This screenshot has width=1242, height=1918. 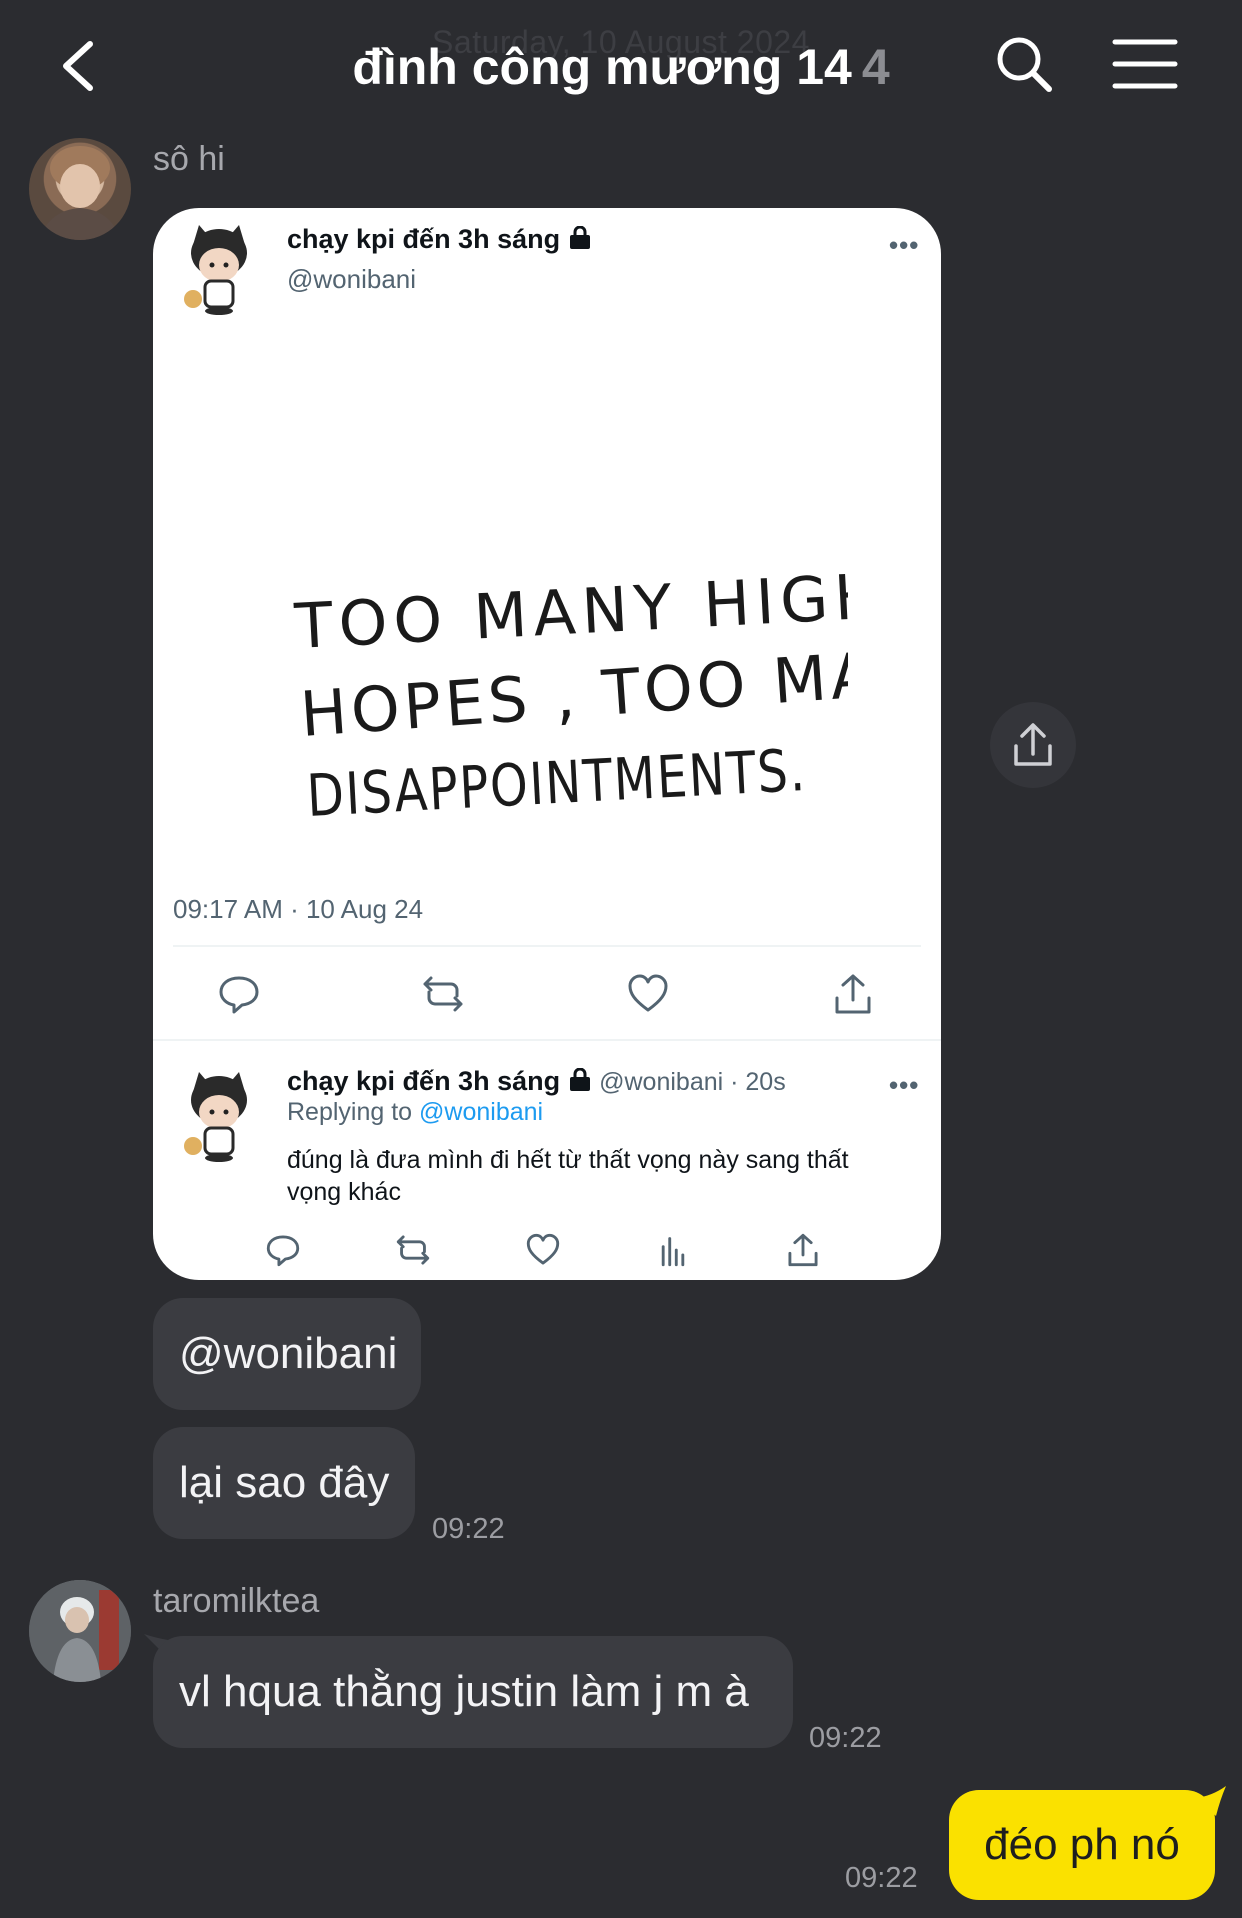 What do you see at coordinates (556, 783) in the screenshot?
I see `handwritten-line-3: DISAPPOINTMENTS.` at bounding box center [556, 783].